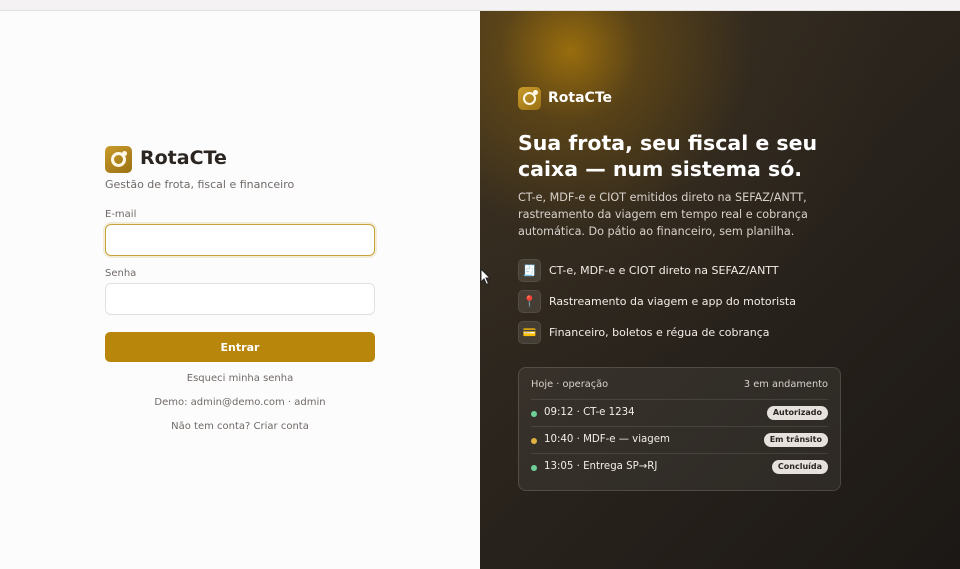  What do you see at coordinates (480, 5) in the screenshot?
I see `browser-top-bar` at bounding box center [480, 5].